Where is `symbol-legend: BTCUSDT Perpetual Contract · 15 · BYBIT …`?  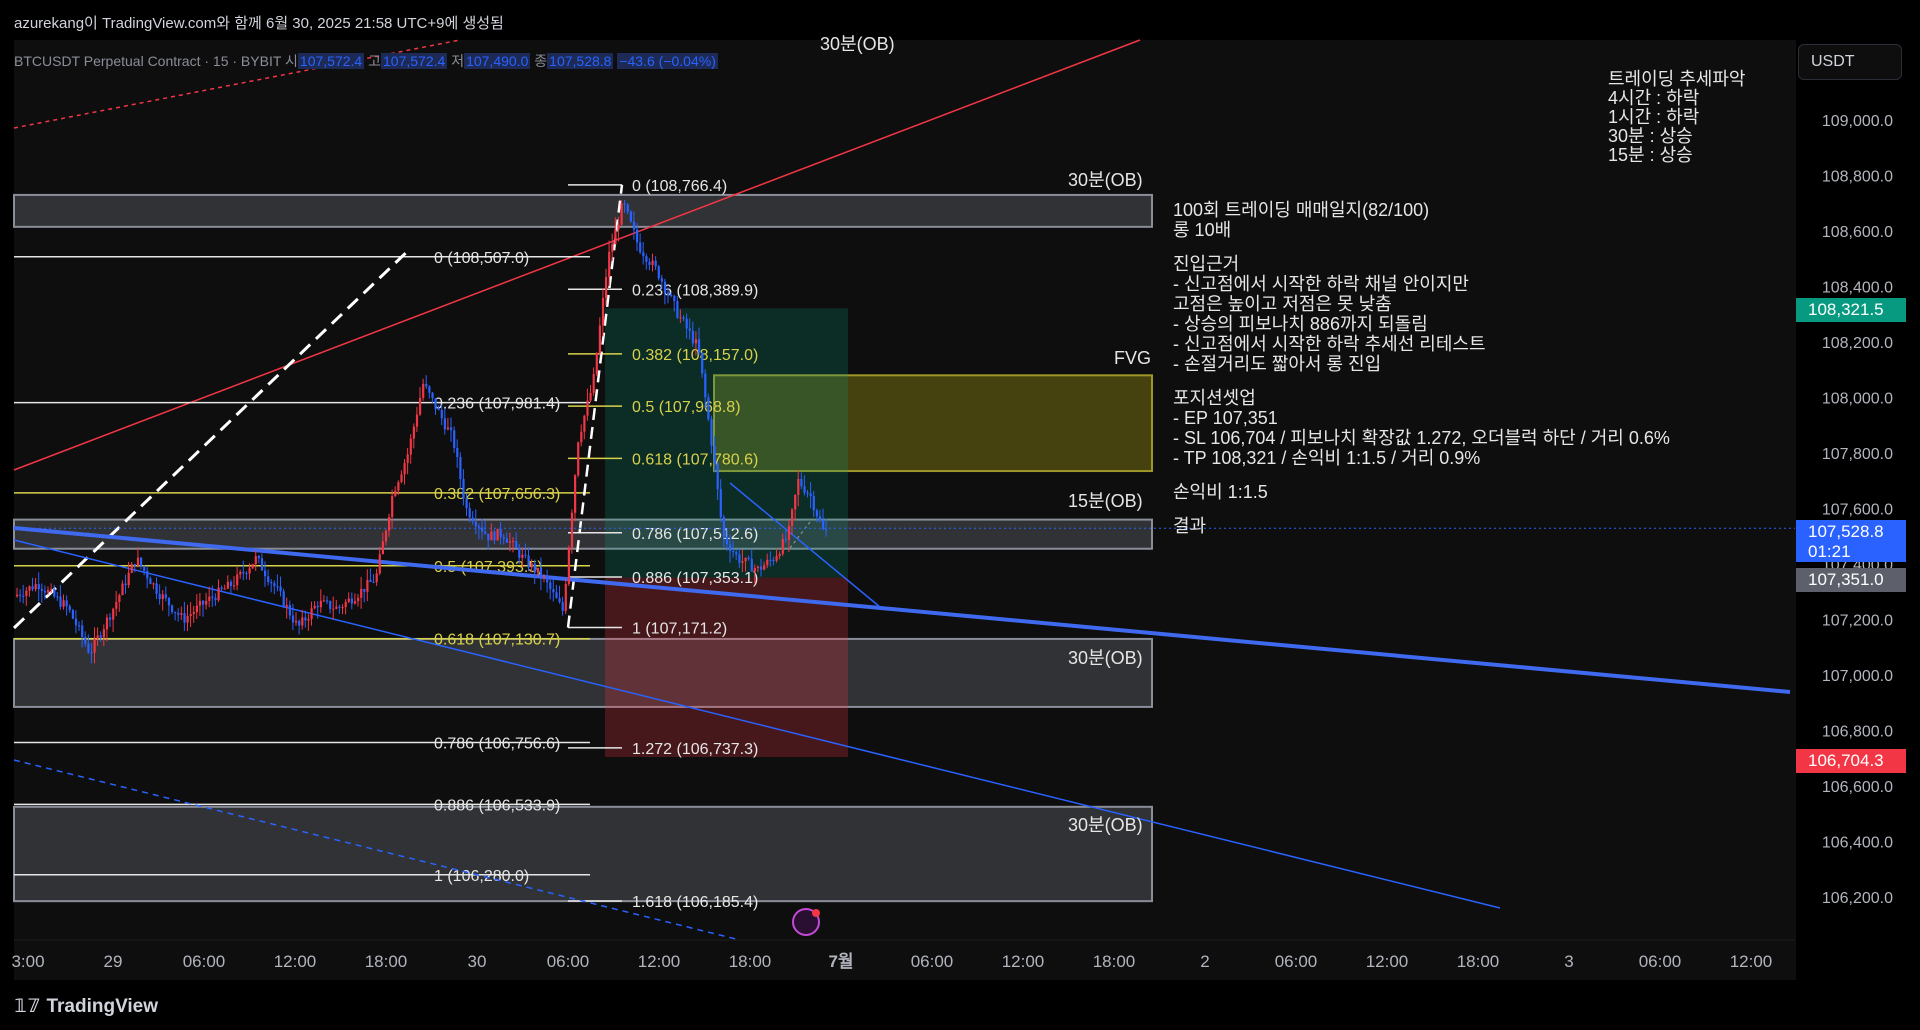
symbol-legend: BTCUSDT Perpetual Contract · 15 · BYBIT … is located at coordinates (366, 61).